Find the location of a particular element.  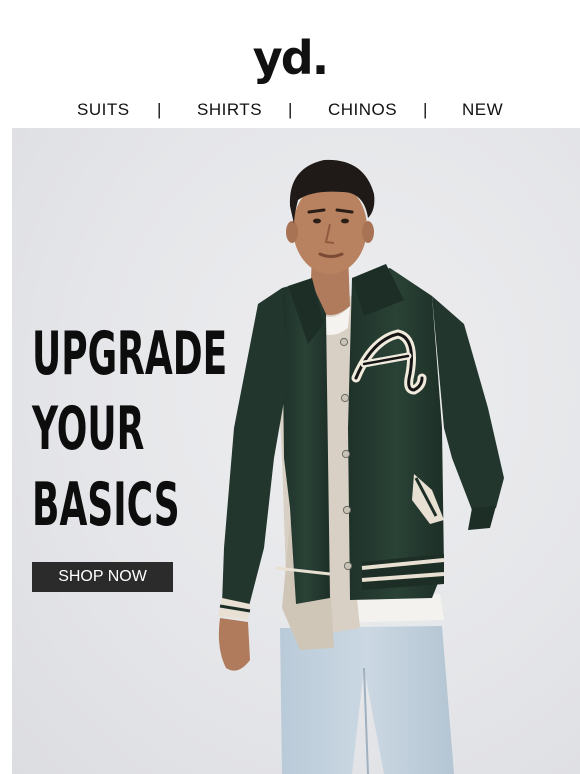

brand-logo: yd. is located at coordinates (290, 58).